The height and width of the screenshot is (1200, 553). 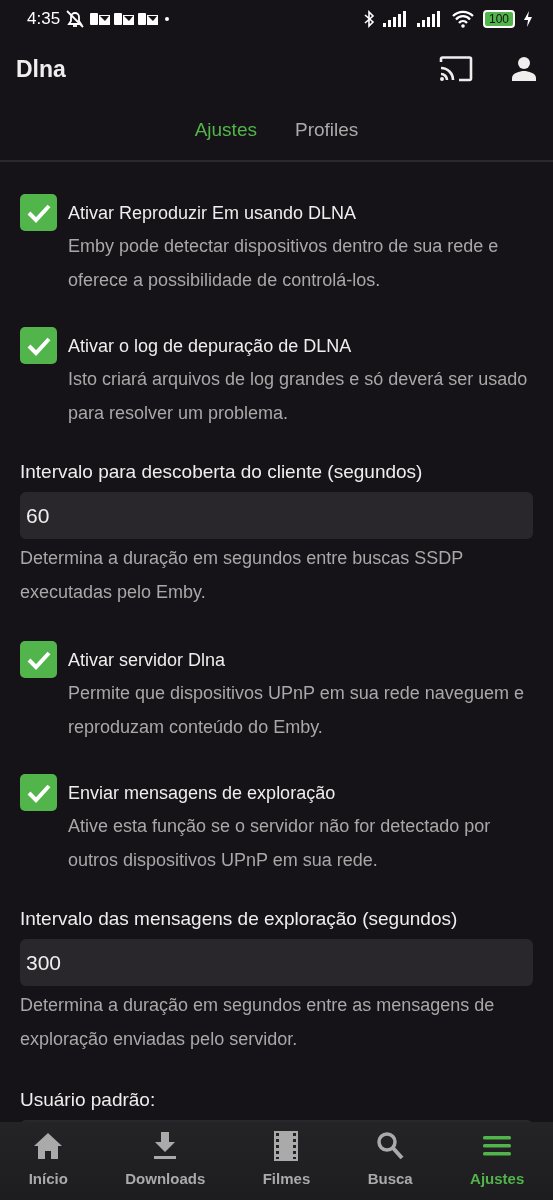 I want to click on bluetooth-icon, so click(x=368, y=19).